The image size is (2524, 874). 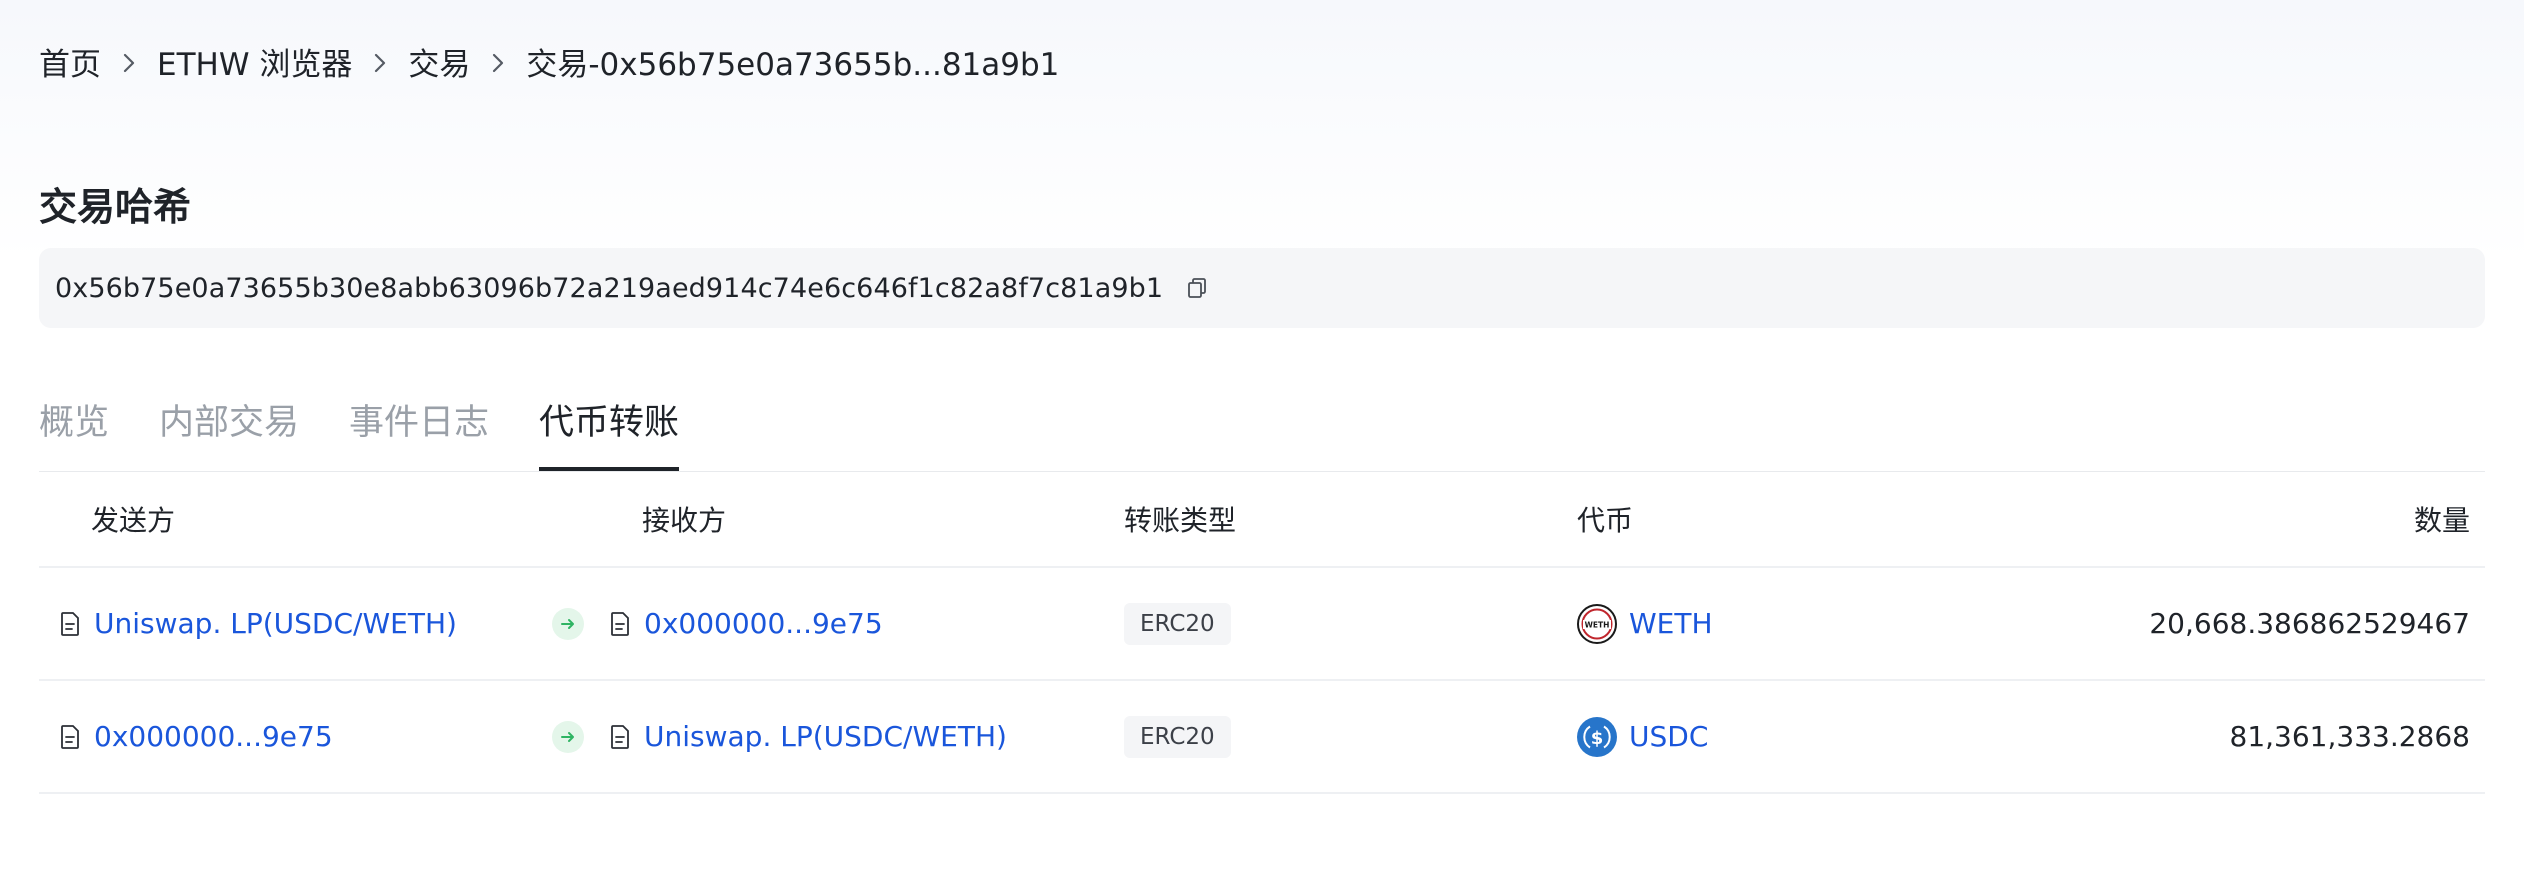 What do you see at coordinates (1262, 520) in the screenshot?
I see `table-header: 发送方 接收方 转账类型 代币 数量` at bounding box center [1262, 520].